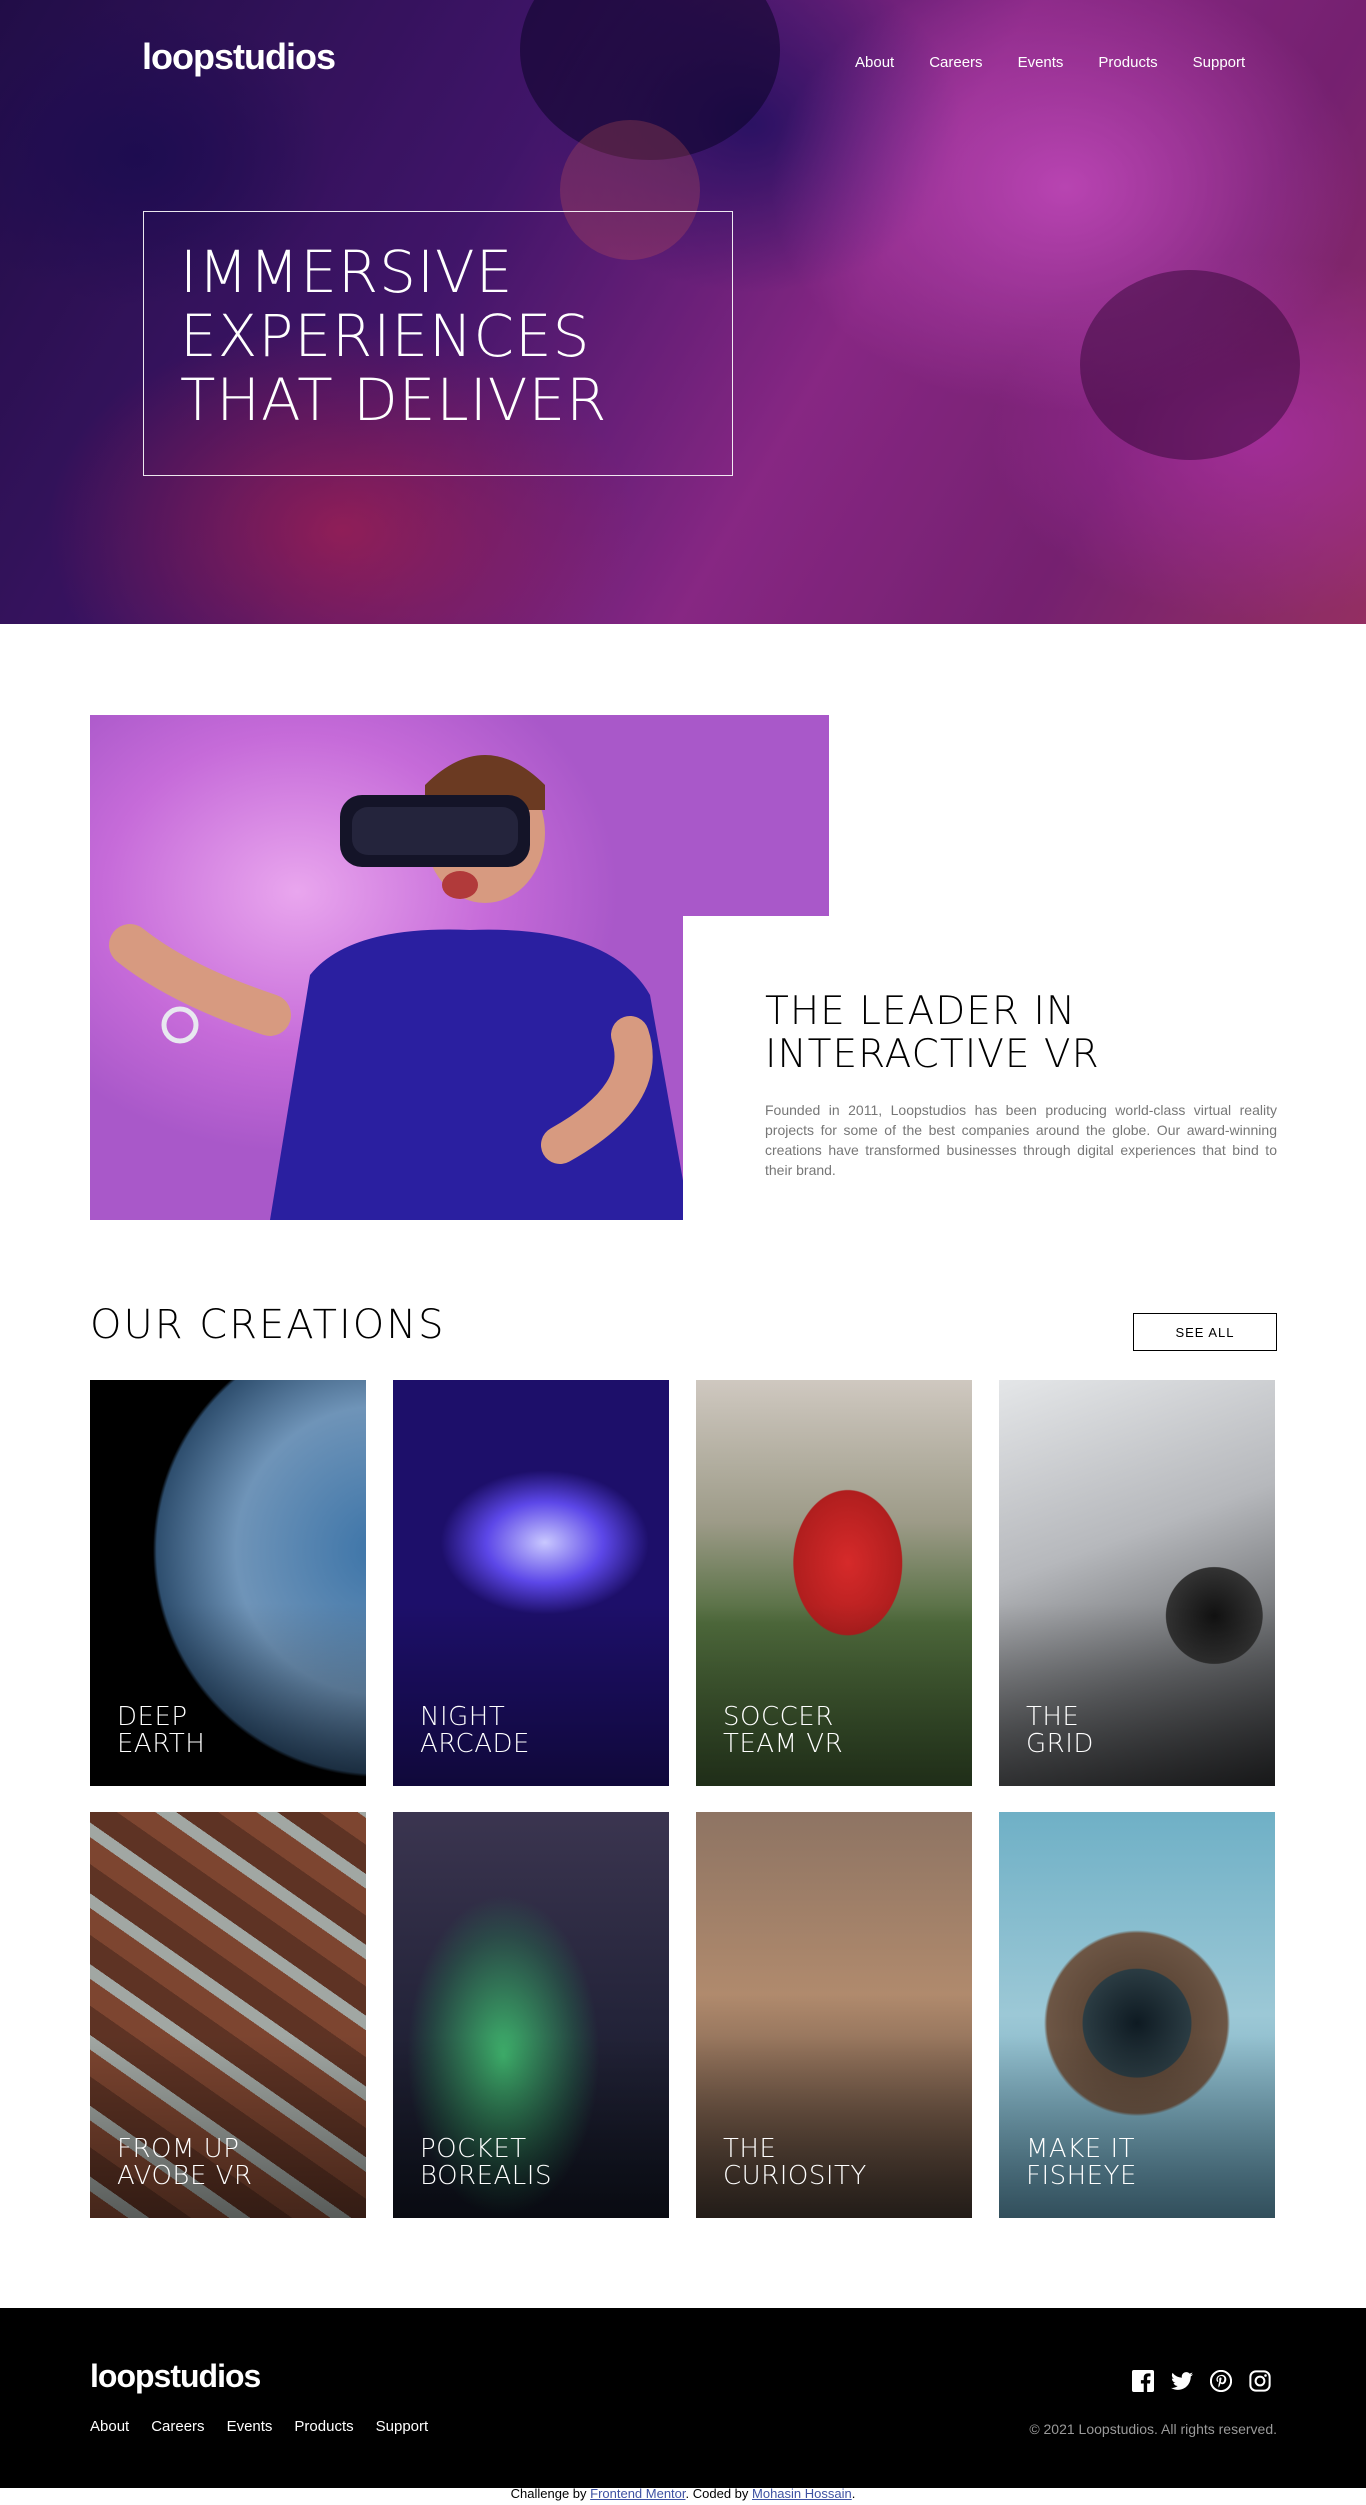  Describe the element at coordinates (834, 1583) in the screenshot. I see `creation-card-soccer-team-vr: SOCCER TEAM VR` at that location.